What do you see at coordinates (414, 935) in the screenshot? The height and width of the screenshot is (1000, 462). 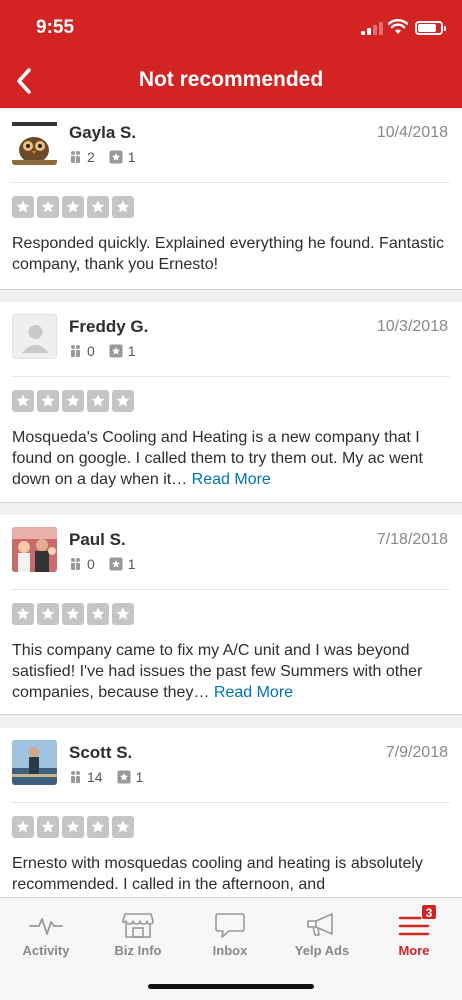 I see `tab-more: 3 More` at bounding box center [414, 935].